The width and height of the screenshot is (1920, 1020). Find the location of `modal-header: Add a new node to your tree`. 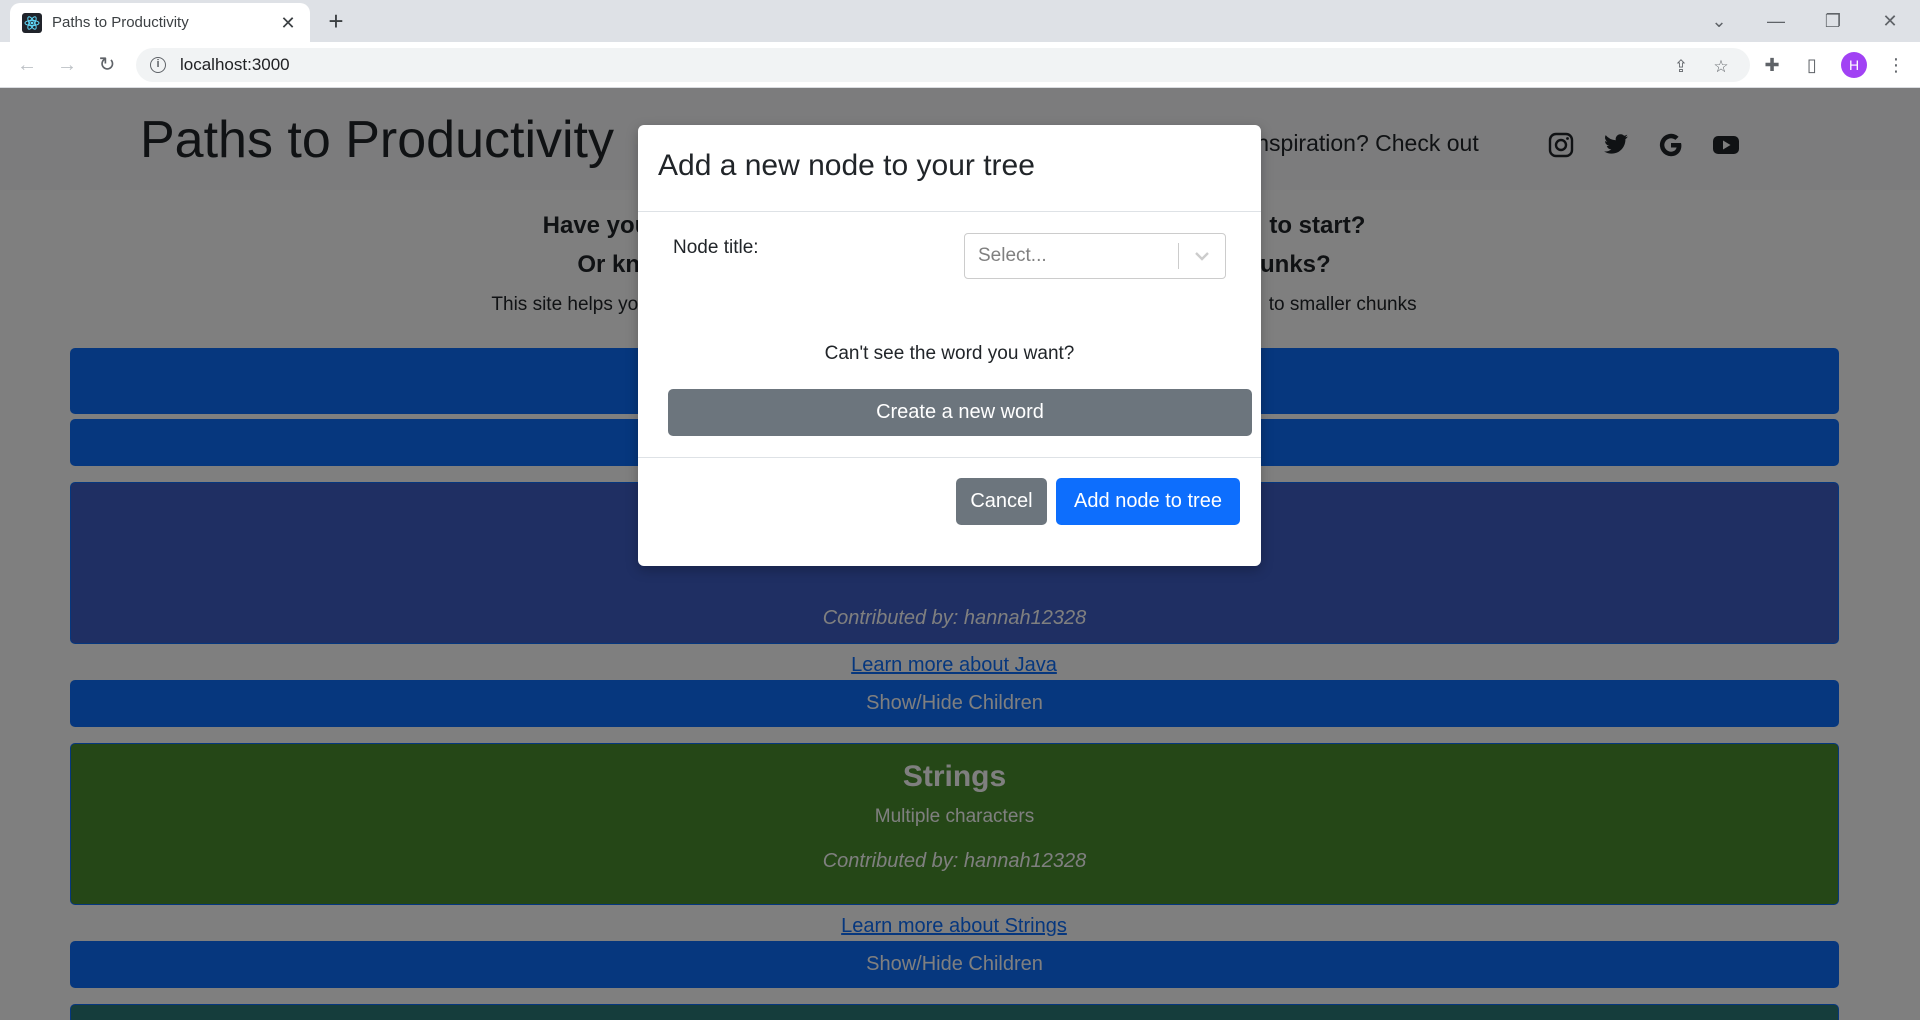

modal-header: Add a new node to your tree is located at coordinates (949, 168).